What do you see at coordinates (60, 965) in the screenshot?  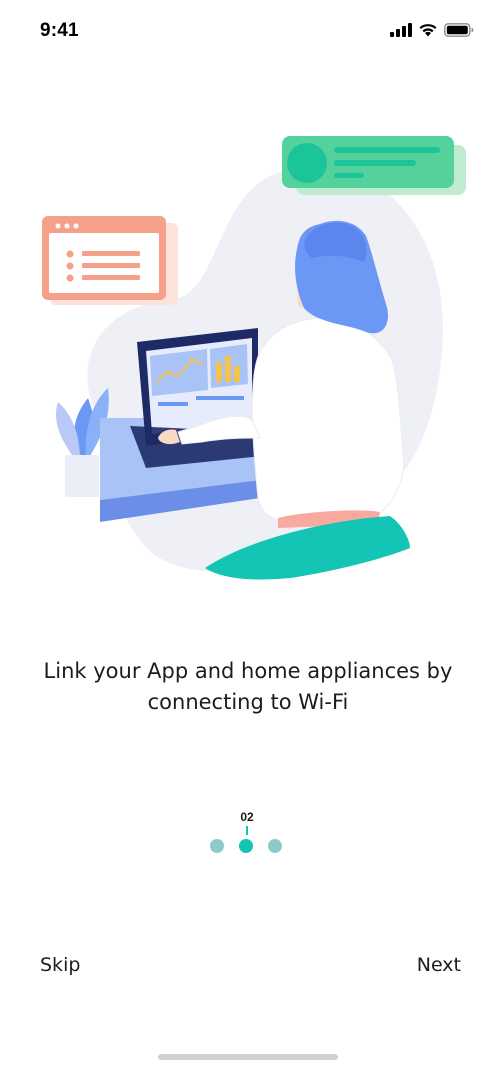 I see `skip-button: Skip` at bounding box center [60, 965].